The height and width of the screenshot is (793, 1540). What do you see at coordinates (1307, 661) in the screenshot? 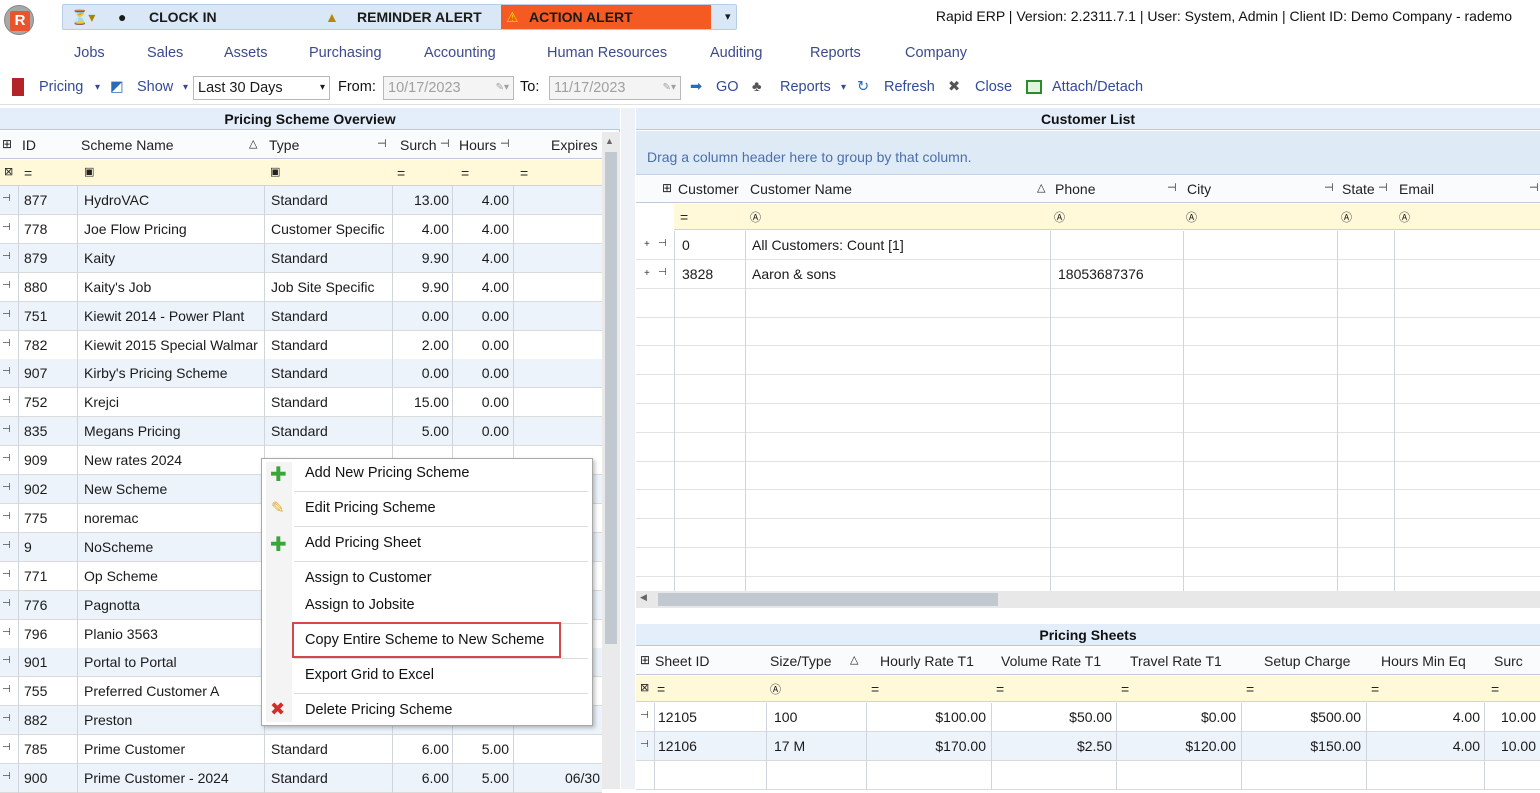
I see `col-setup-charge: Setup Charge` at bounding box center [1307, 661].